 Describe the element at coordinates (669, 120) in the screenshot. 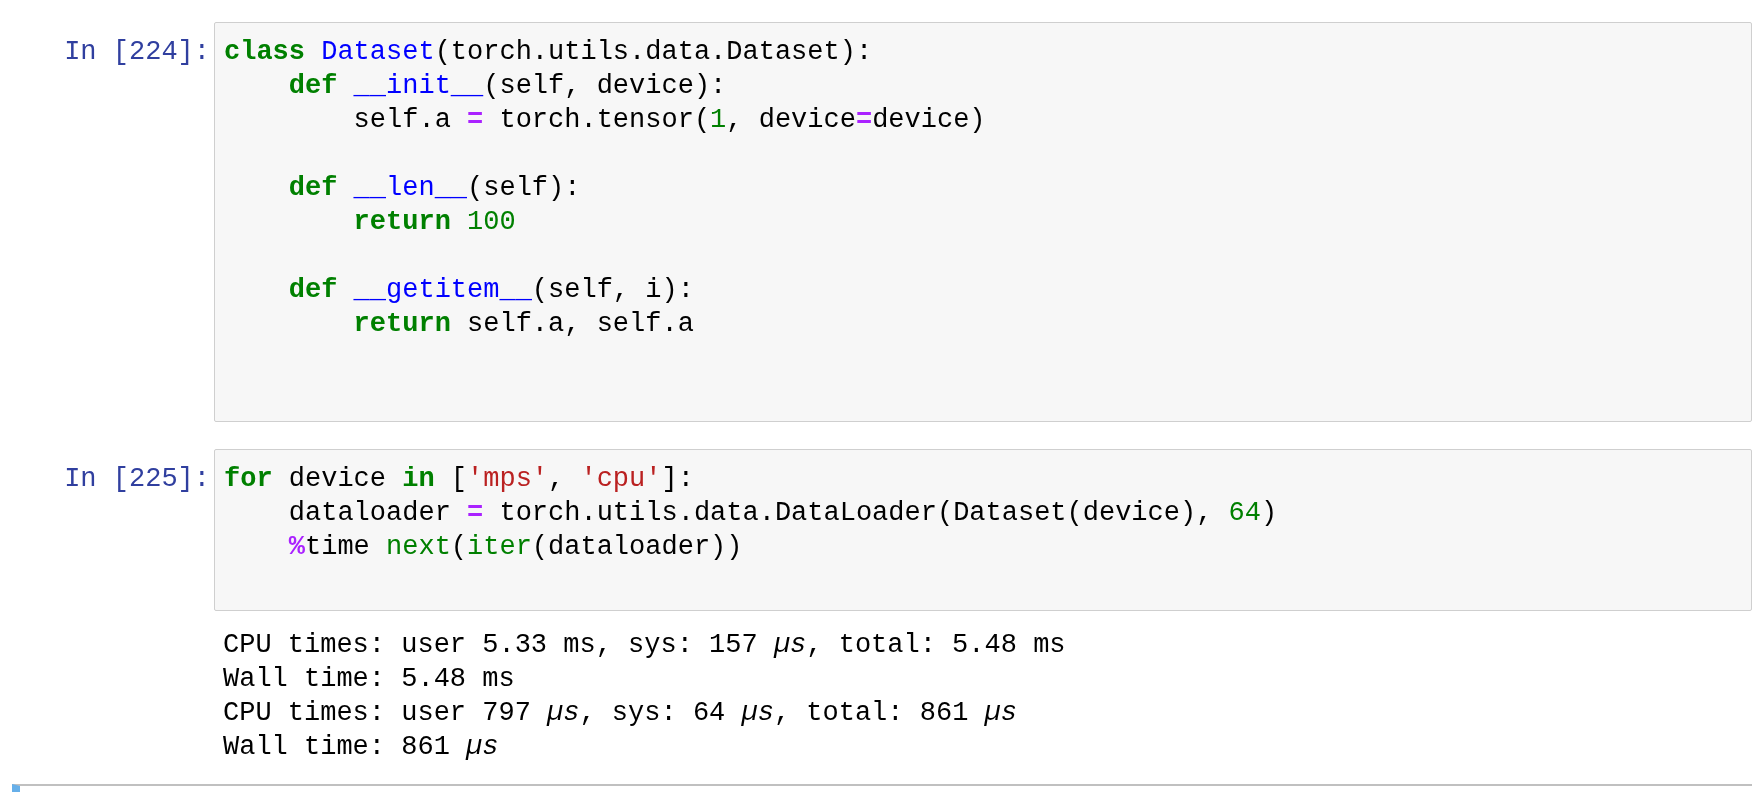

I see `code-line: self.a = torch.tensor(1, device=device)` at that location.